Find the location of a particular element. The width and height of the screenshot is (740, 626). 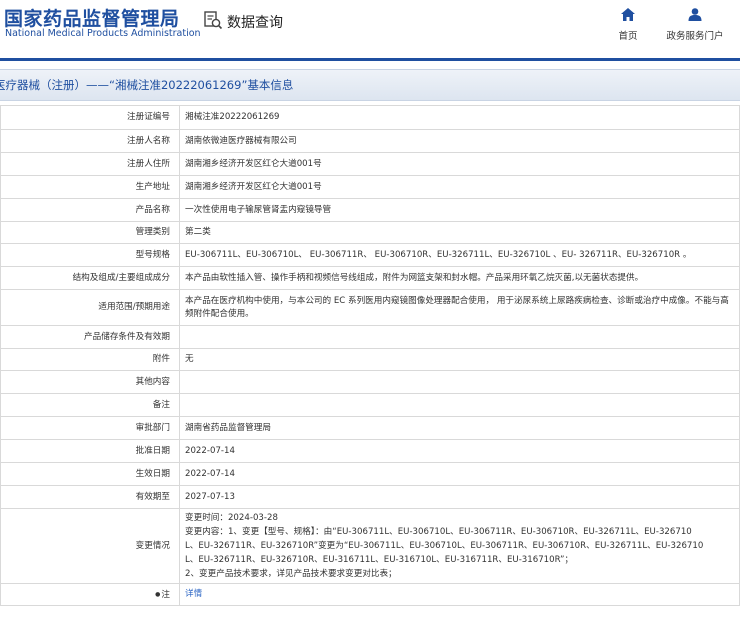

header-divider is located at coordinates (370, 59).